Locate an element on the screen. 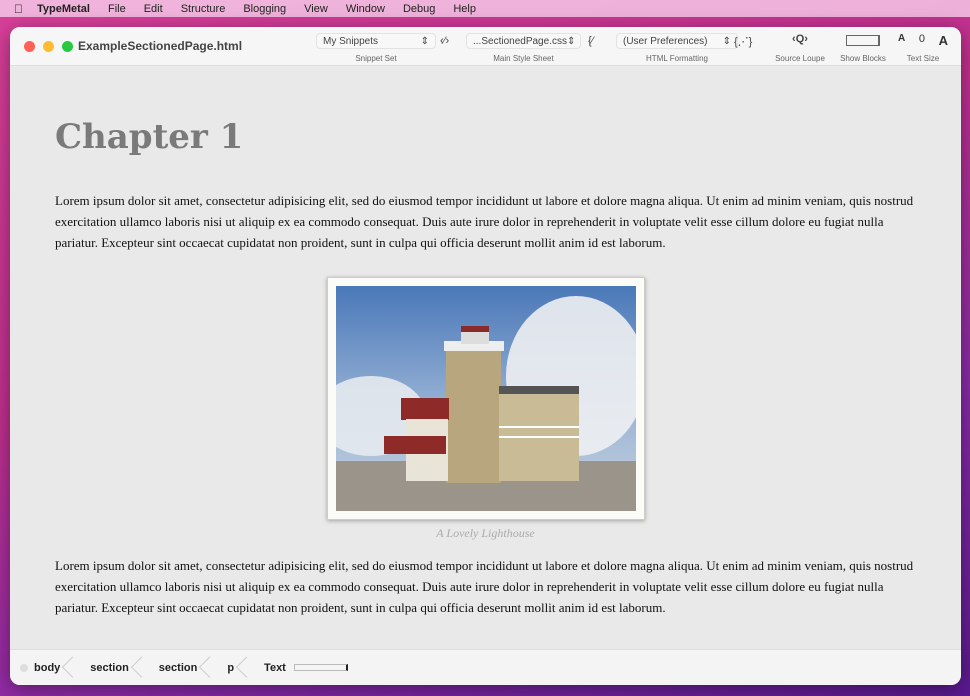 The image size is (970, 696). menu-window: Window is located at coordinates (365, 9).